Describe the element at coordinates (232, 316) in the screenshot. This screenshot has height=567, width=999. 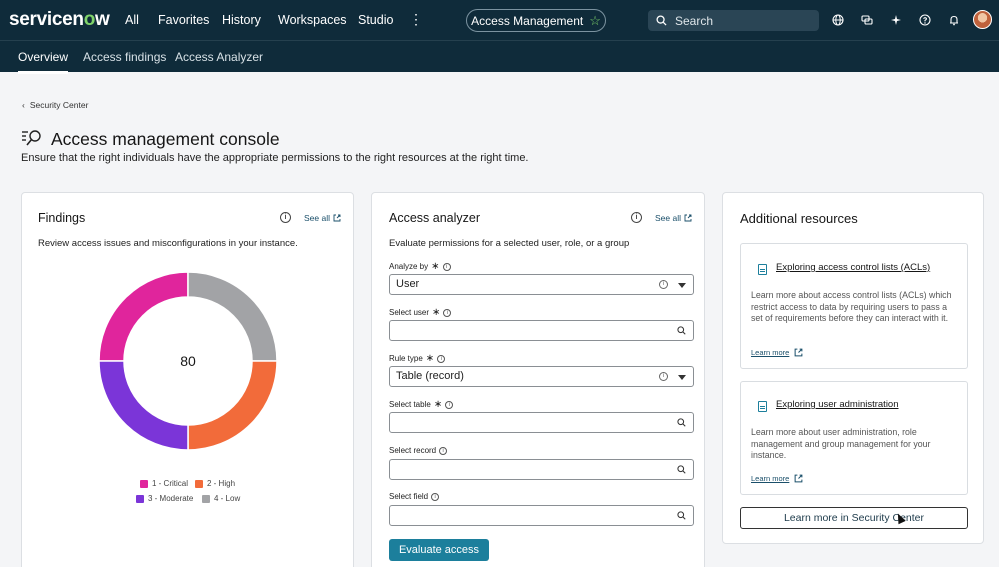
I see `donut-slice-4-low` at that location.